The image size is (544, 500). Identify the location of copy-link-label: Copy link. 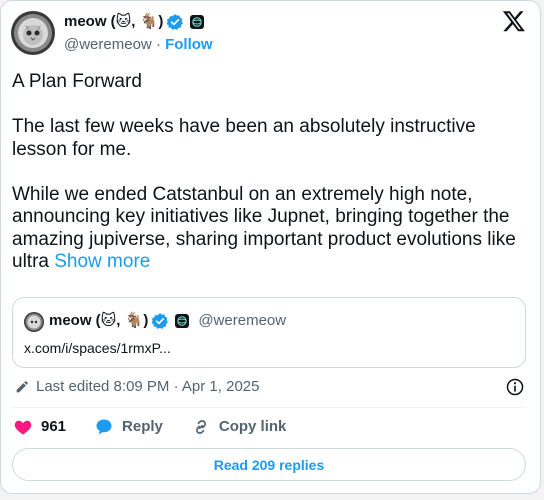
(252, 426).